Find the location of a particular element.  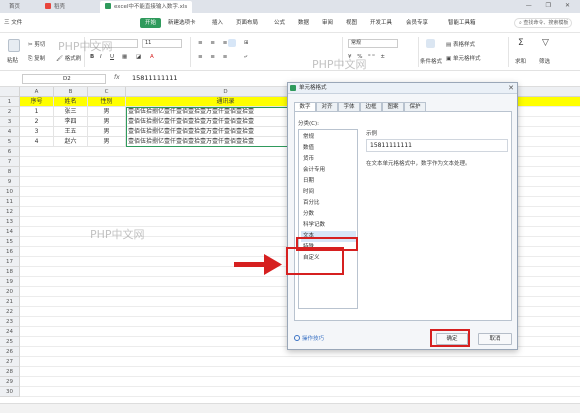

row-header: 1 is located at coordinates (10, 102).